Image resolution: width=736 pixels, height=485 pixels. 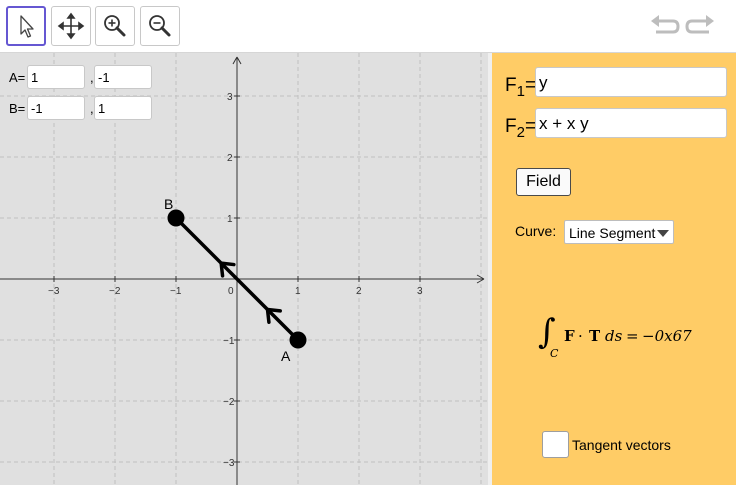 What do you see at coordinates (663, 233) in the screenshot?
I see `chevron-down-icon` at bounding box center [663, 233].